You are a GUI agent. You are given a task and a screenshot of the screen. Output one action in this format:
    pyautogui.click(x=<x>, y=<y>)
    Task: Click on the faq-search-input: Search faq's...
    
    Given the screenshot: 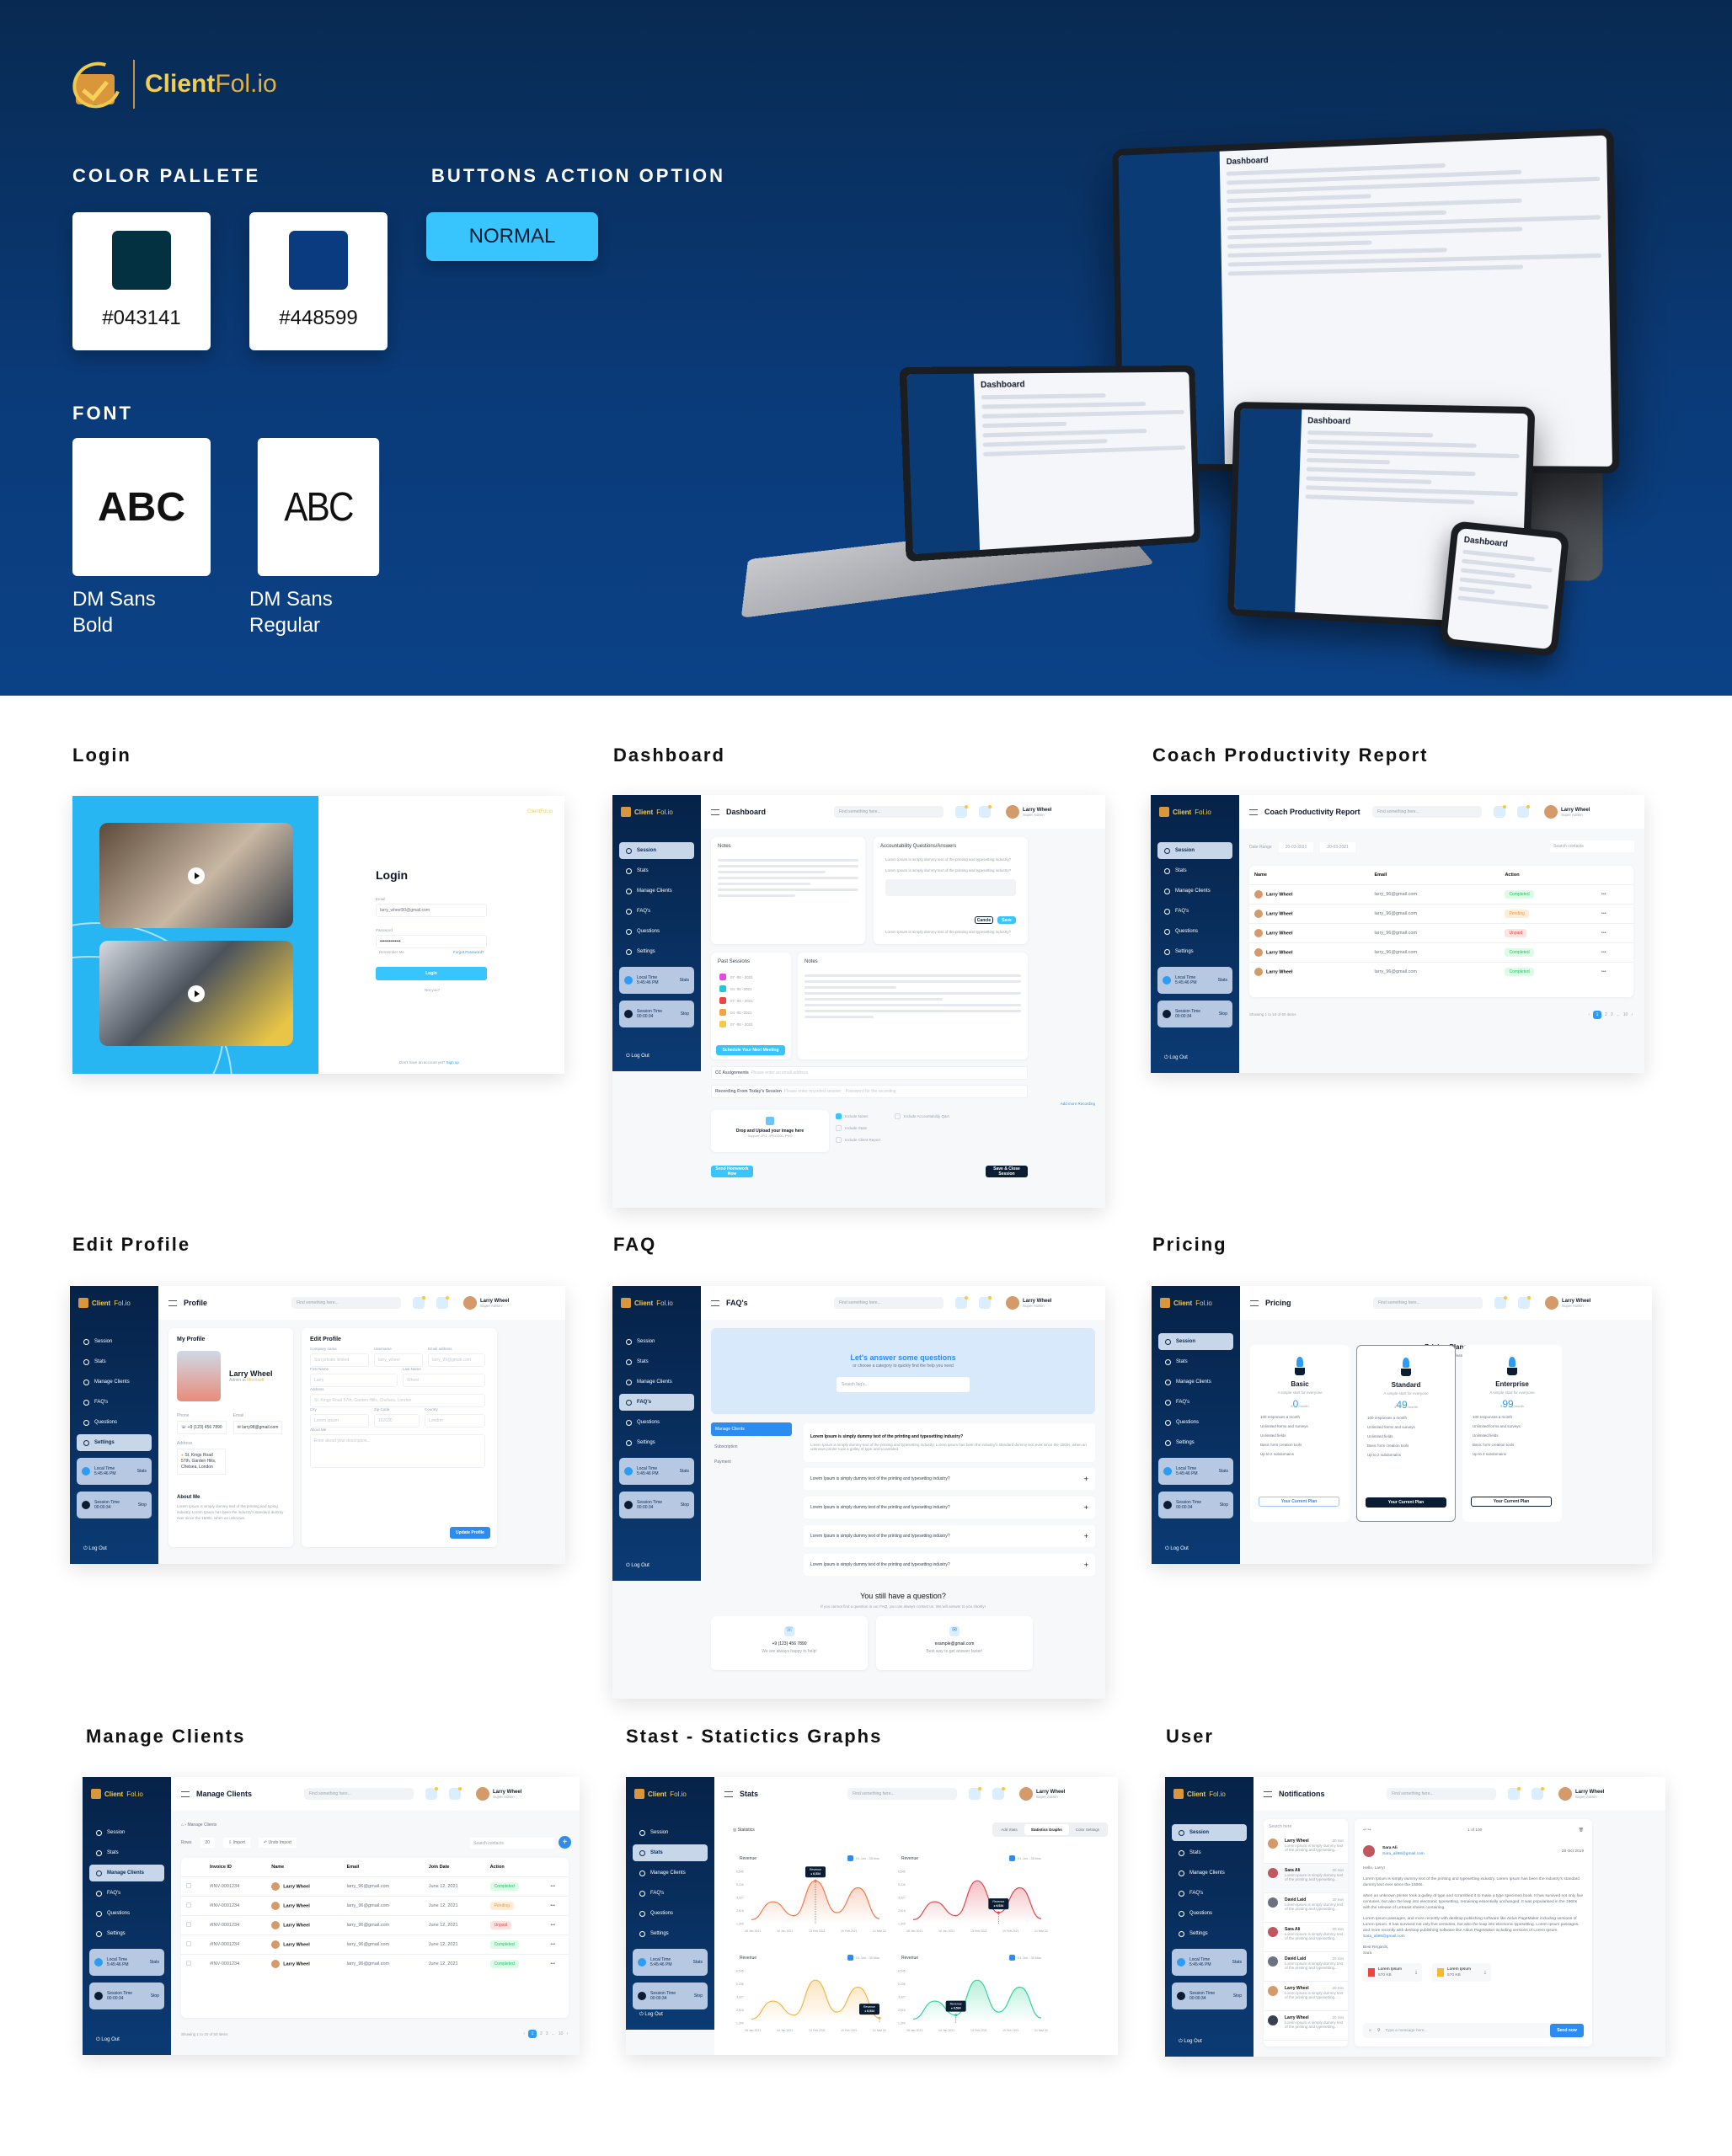 What is the action you would take?
    pyautogui.click(x=903, y=1384)
    